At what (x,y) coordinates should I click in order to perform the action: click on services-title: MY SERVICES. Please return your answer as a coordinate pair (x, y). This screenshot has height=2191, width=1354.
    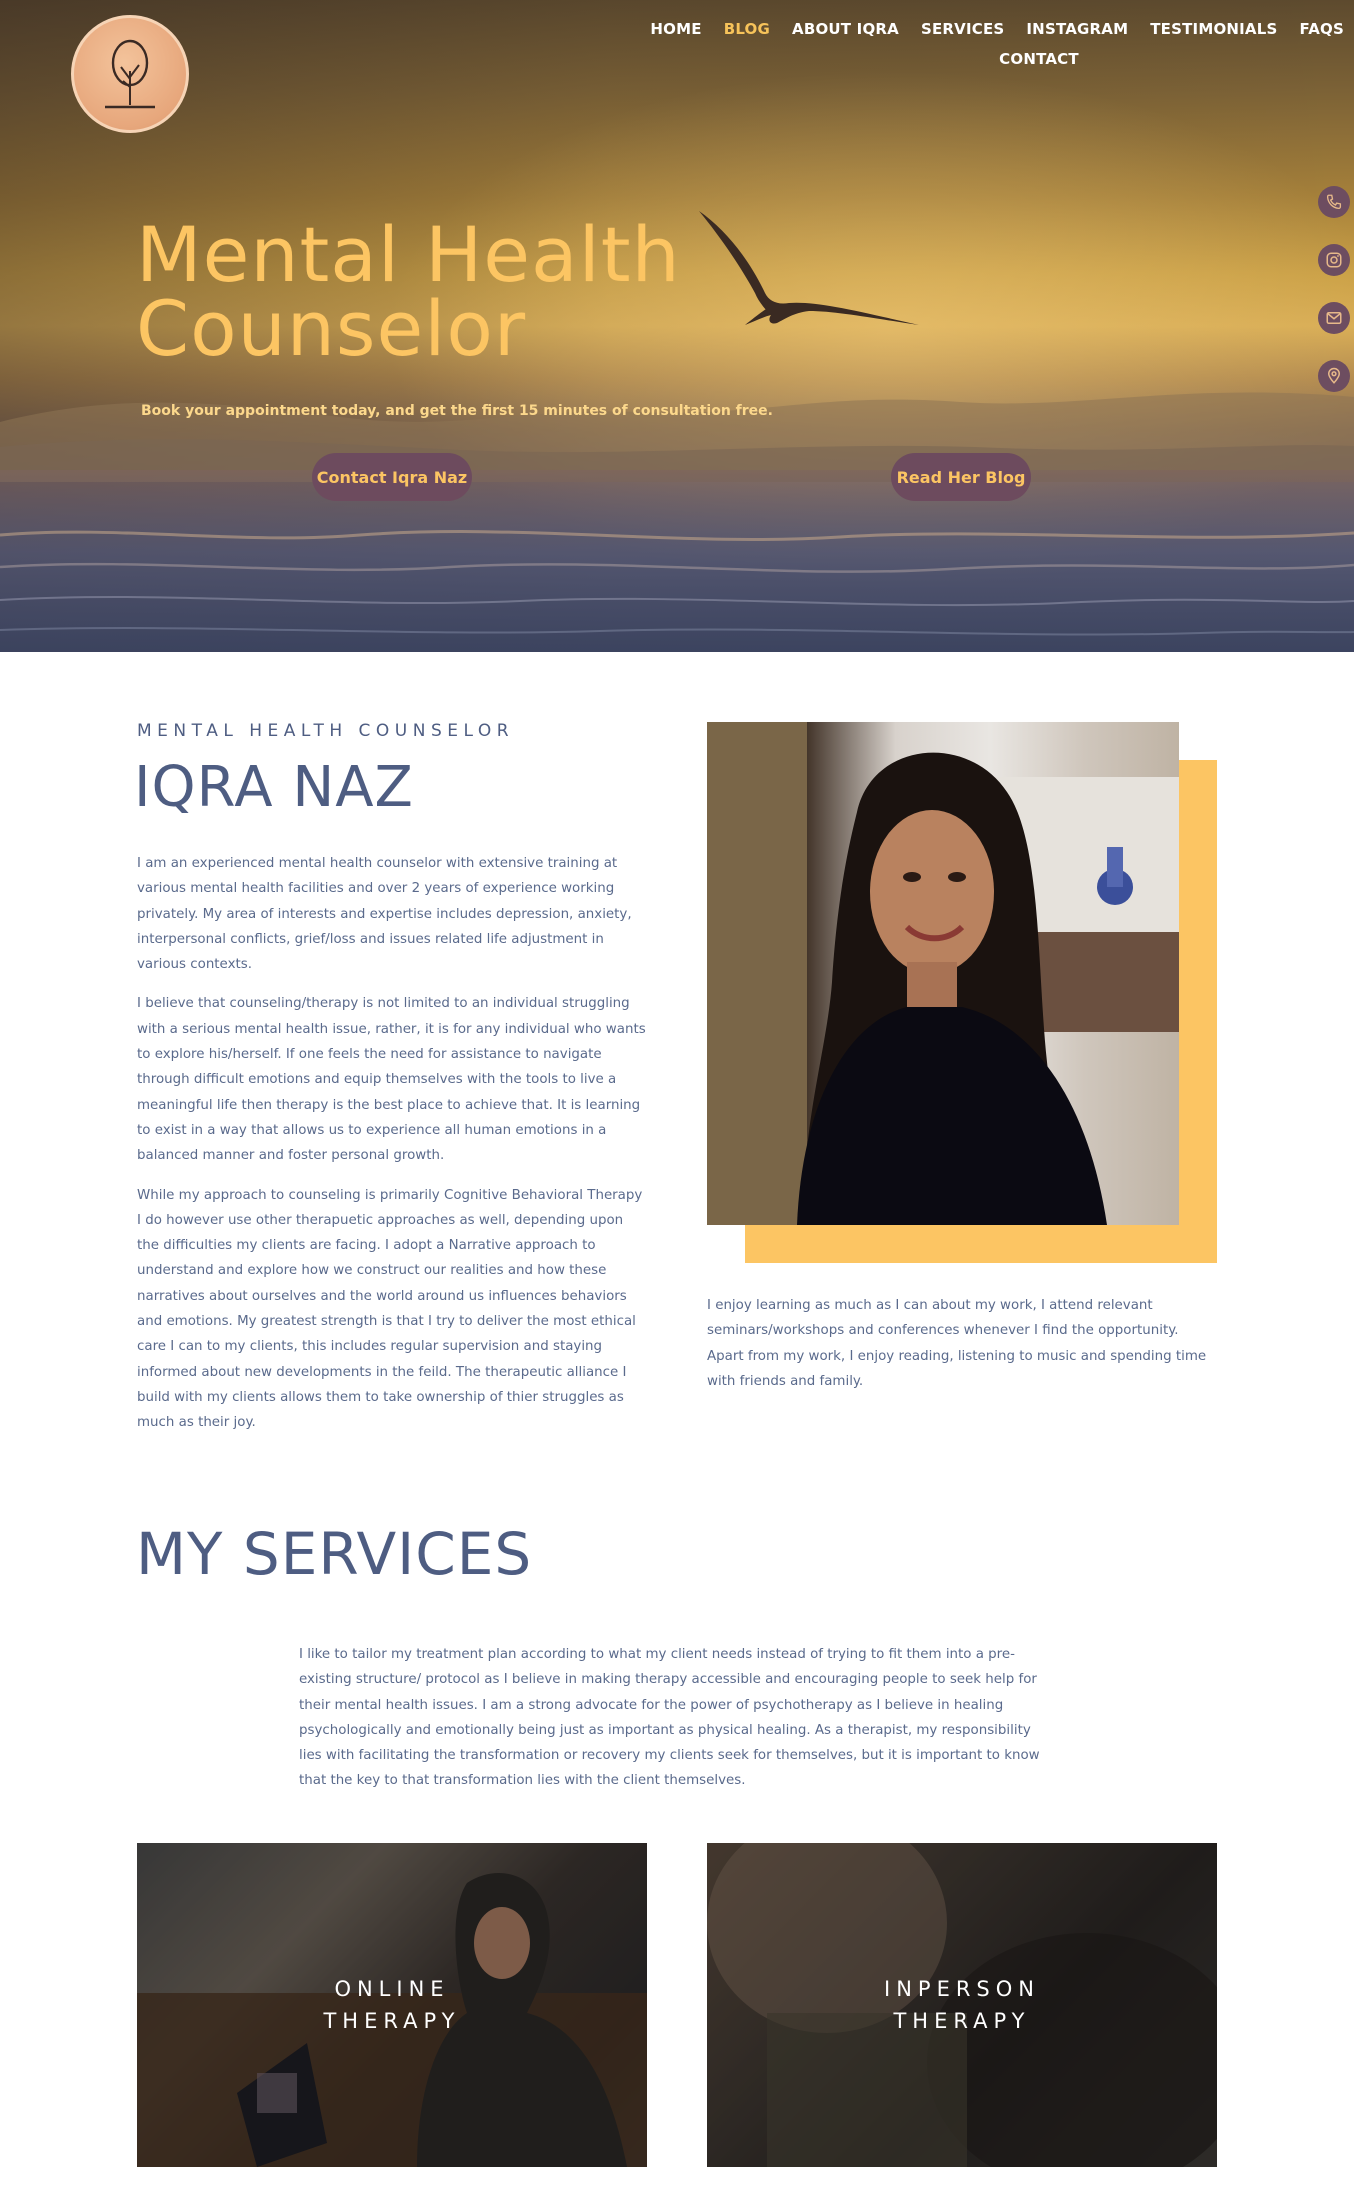
    Looking at the image, I should click on (334, 1554).